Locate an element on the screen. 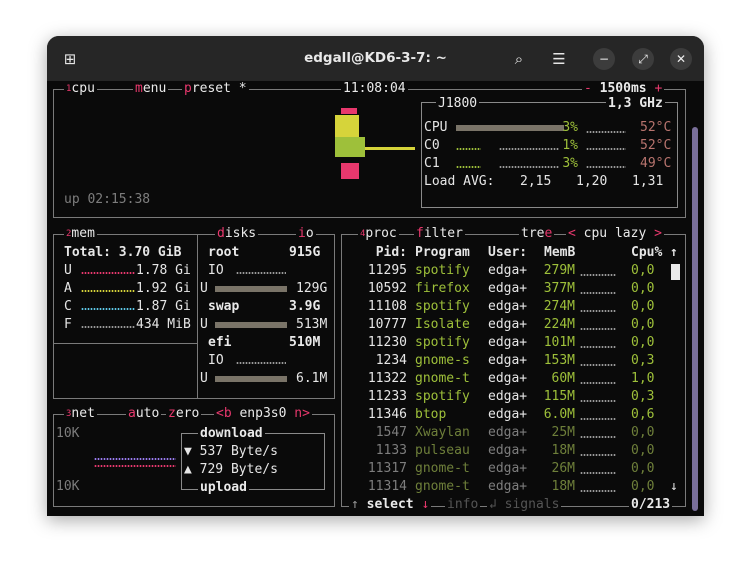 This screenshot has height=572, width=750. mem-used-value: 1.78 Gi is located at coordinates (163, 270).